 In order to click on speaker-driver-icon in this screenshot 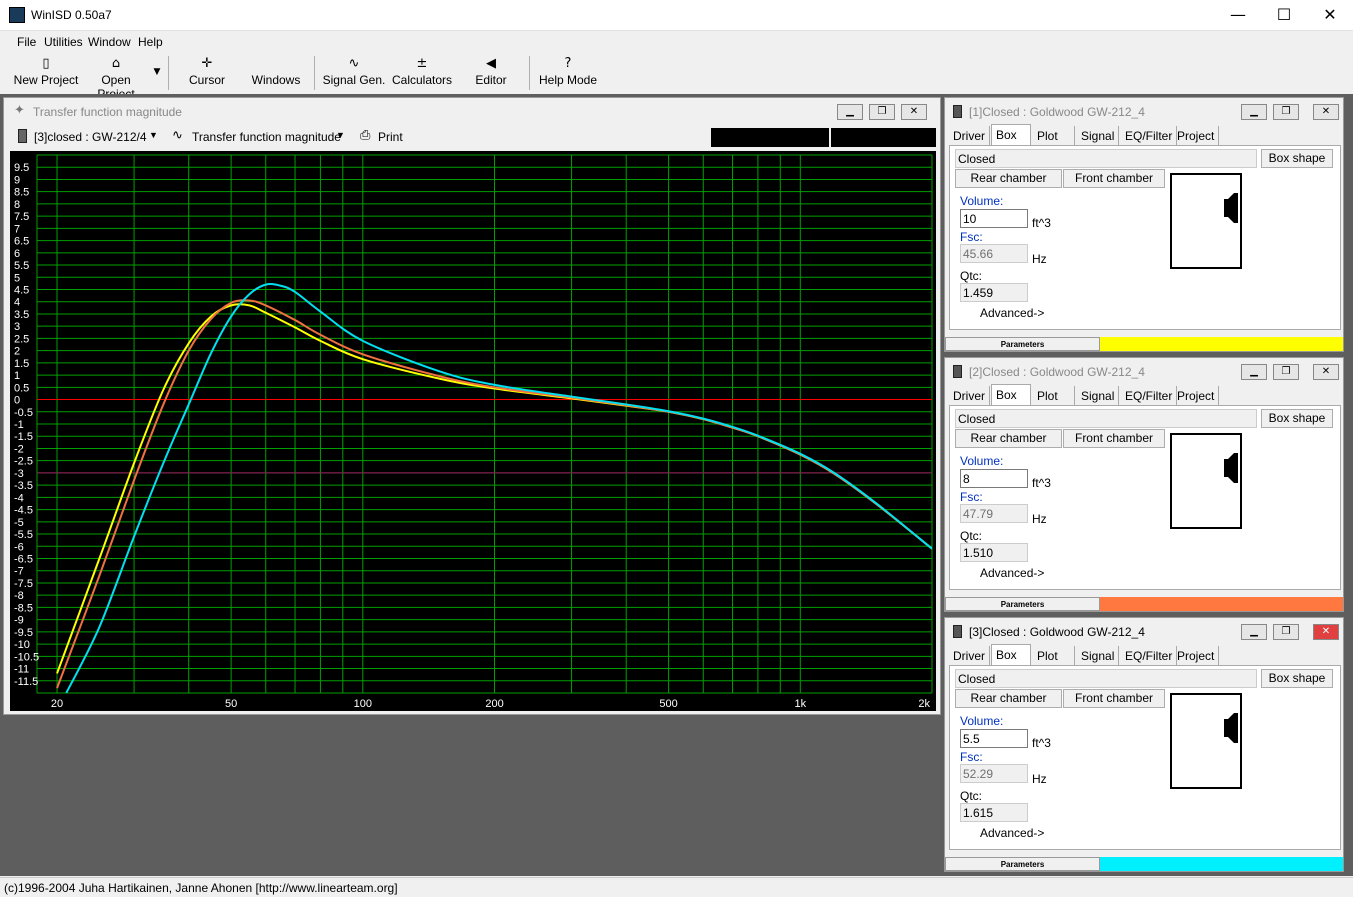, I will do `click(1231, 728)`.